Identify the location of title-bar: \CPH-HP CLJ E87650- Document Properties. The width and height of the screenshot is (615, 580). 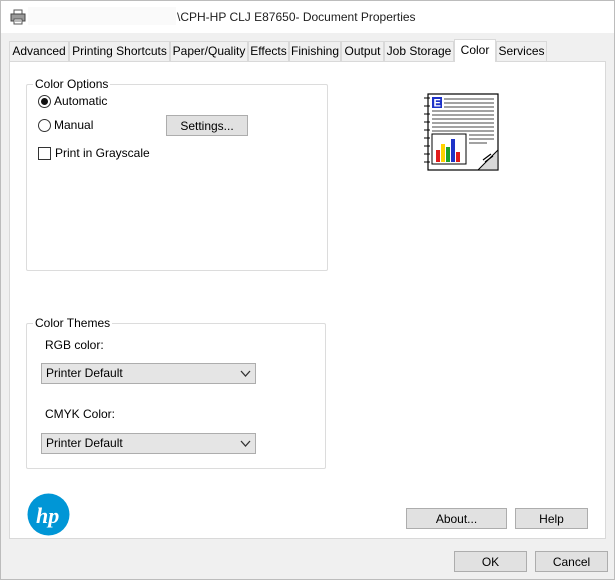
(307, 17).